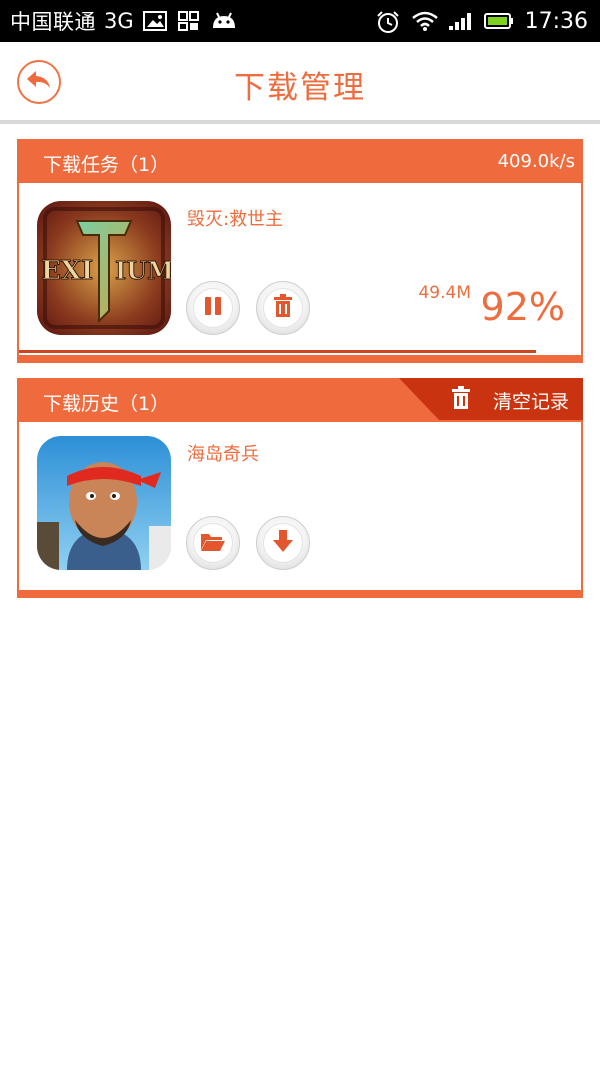 The width and height of the screenshot is (600, 1067). Describe the element at coordinates (300, 88) in the screenshot. I see `page-title: 下载管理` at that location.